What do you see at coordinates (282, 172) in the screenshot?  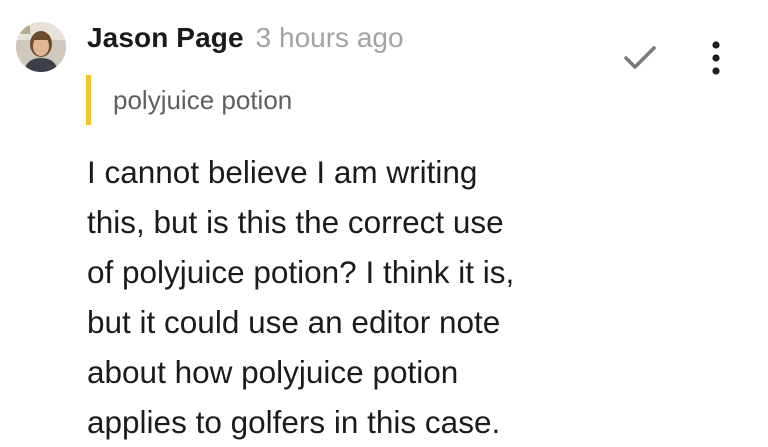 I see `comment-body-line: I cannot believe I am writing` at bounding box center [282, 172].